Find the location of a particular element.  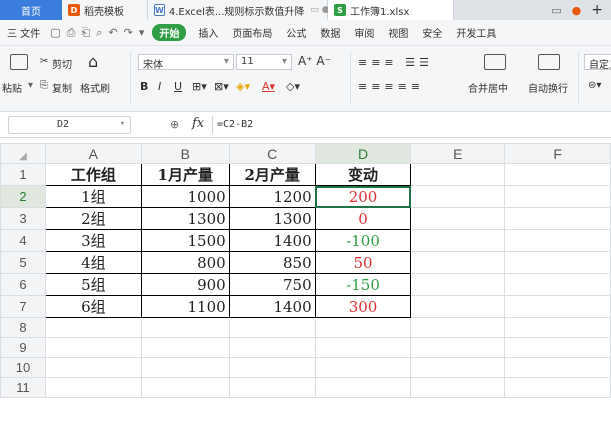

tab-excel-doc: W 4.Excel表...规则标示数值升降 ▭ ● is located at coordinates (239, 10).